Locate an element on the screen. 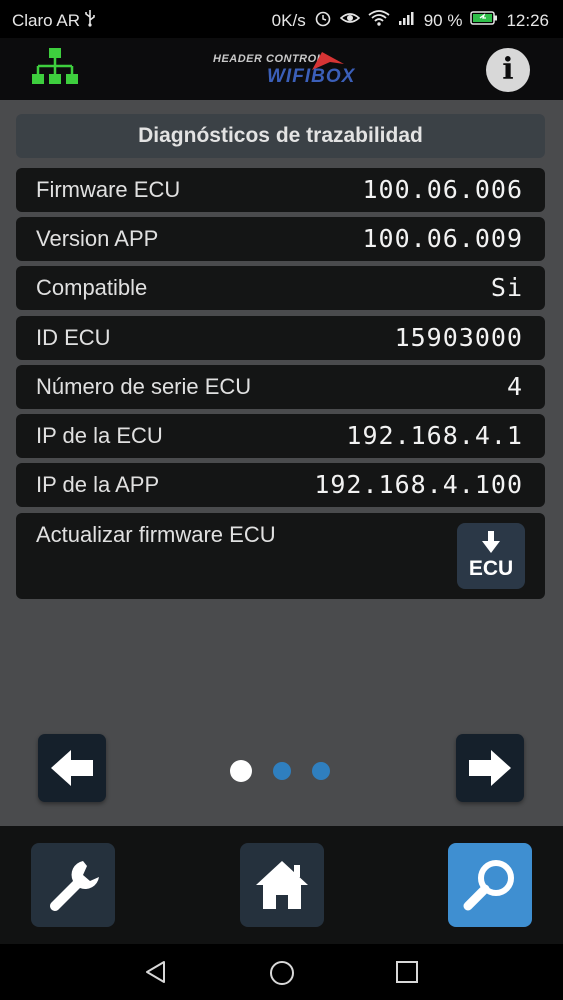 This screenshot has height=1000, width=563. home-icon is located at coordinates (282, 885).